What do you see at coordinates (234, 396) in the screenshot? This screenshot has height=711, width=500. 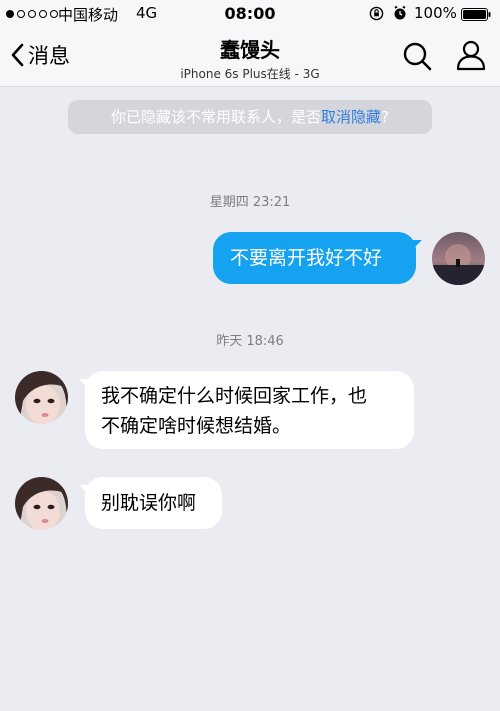 I see `message-text-line: 我不确定什么时候回家工作，也` at bounding box center [234, 396].